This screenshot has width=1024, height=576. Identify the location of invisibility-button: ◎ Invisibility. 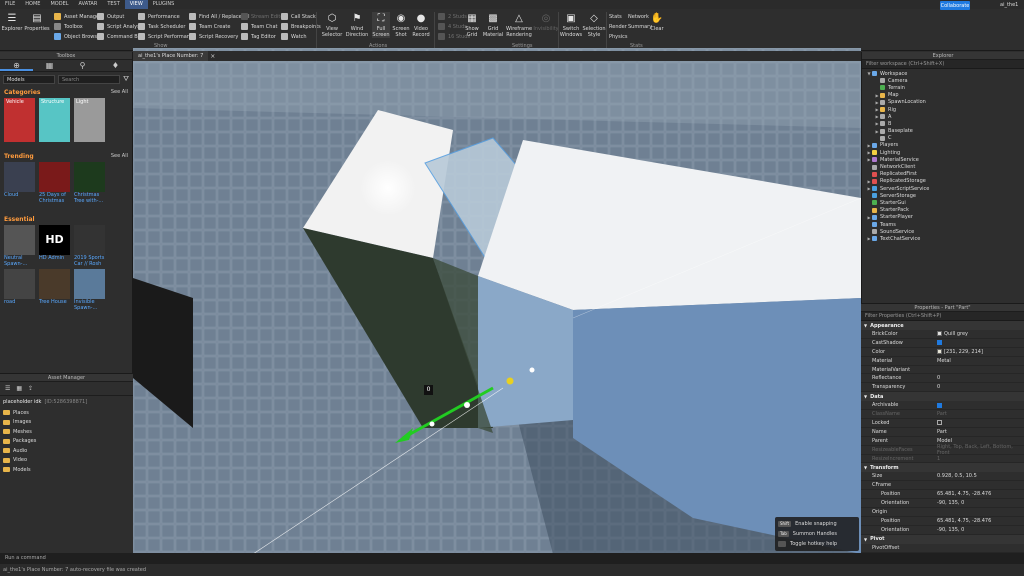
(545, 22).